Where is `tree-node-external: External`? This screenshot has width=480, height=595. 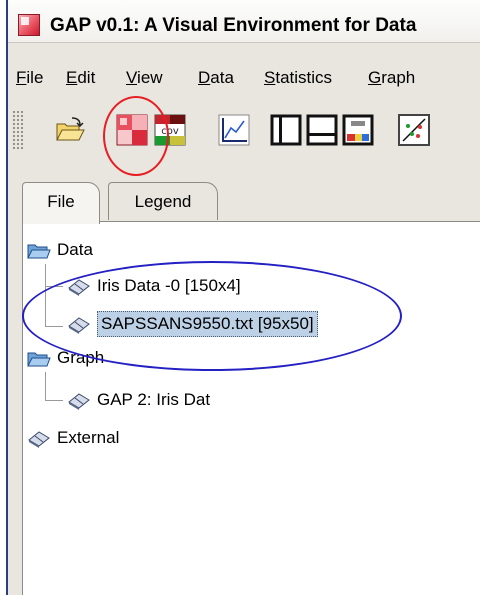
tree-node-external: External is located at coordinates (73, 438).